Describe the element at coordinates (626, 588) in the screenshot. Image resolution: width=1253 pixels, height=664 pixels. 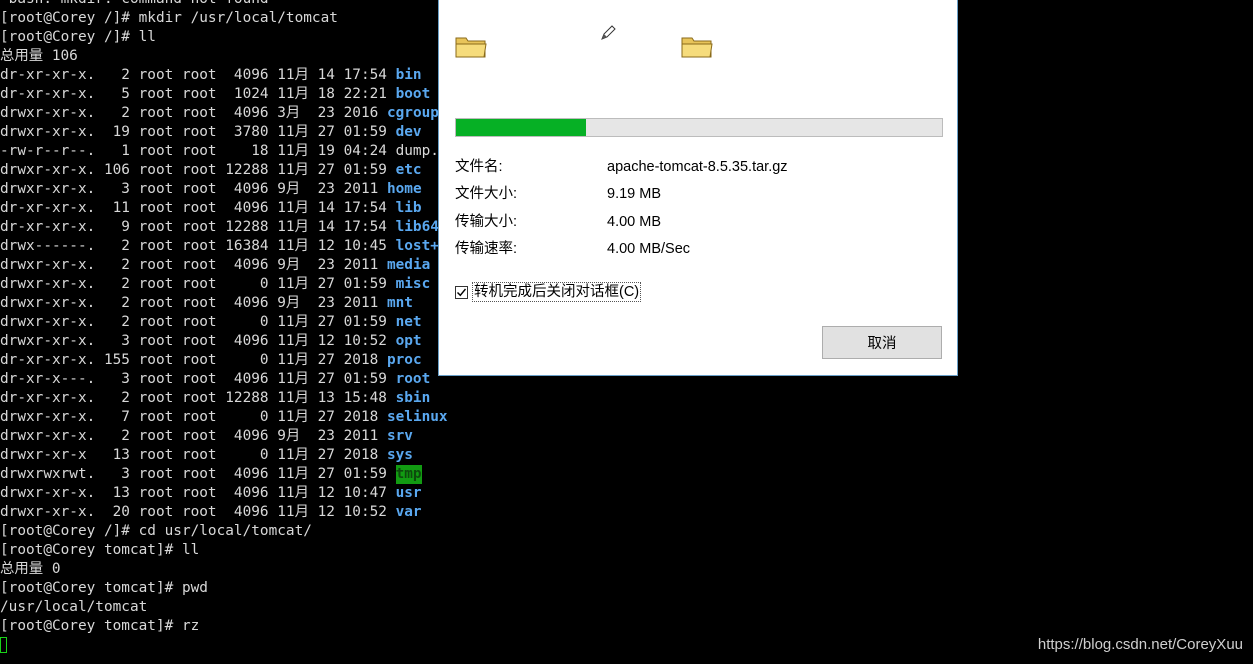
I see `terminal-line: [root@Corey tomcat]# pwd` at that location.